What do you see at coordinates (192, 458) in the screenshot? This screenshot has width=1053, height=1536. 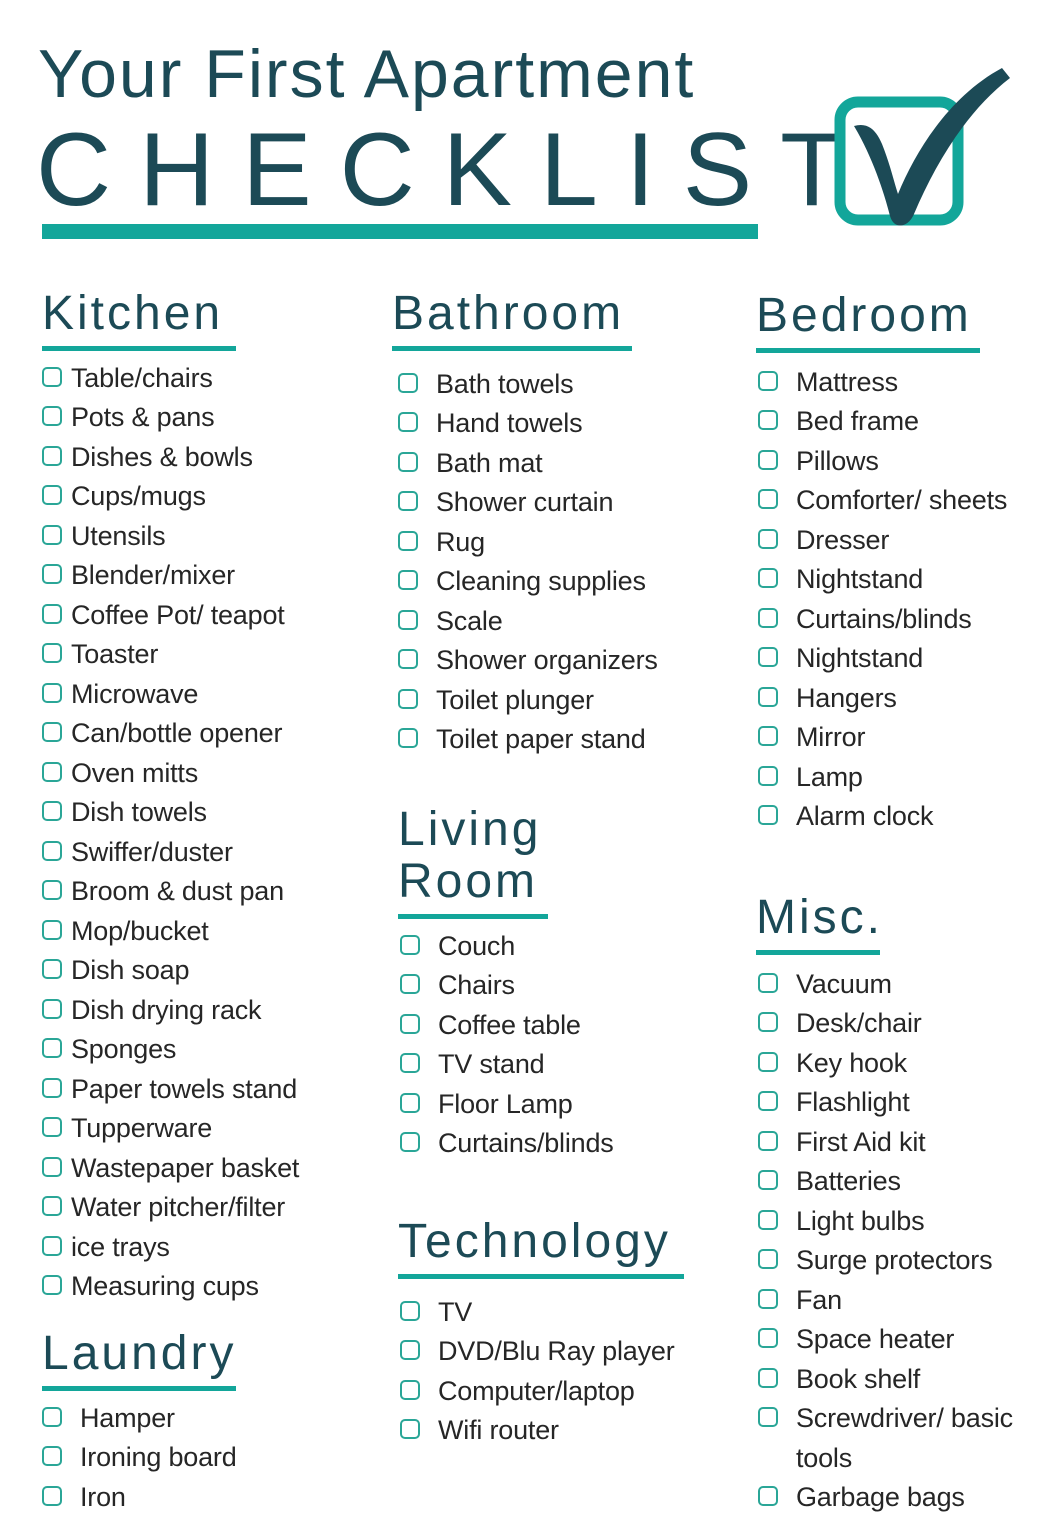 I see `checklist-item: Dishes & bowls` at bounding box center [192, 458].